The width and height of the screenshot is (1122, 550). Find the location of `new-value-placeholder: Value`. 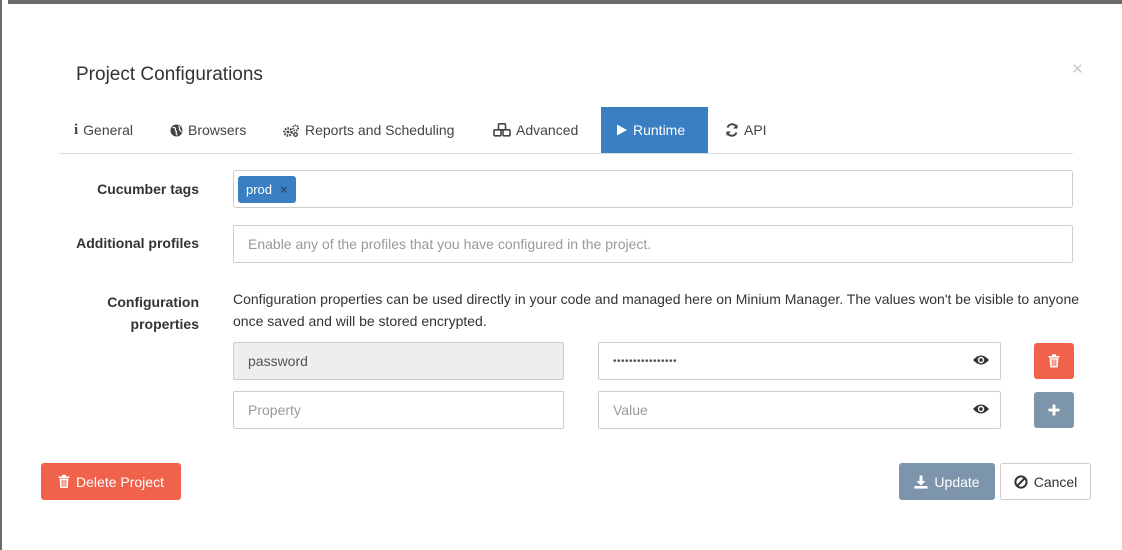

new-value-placeholder: Value is located at coordinates (630, 410).